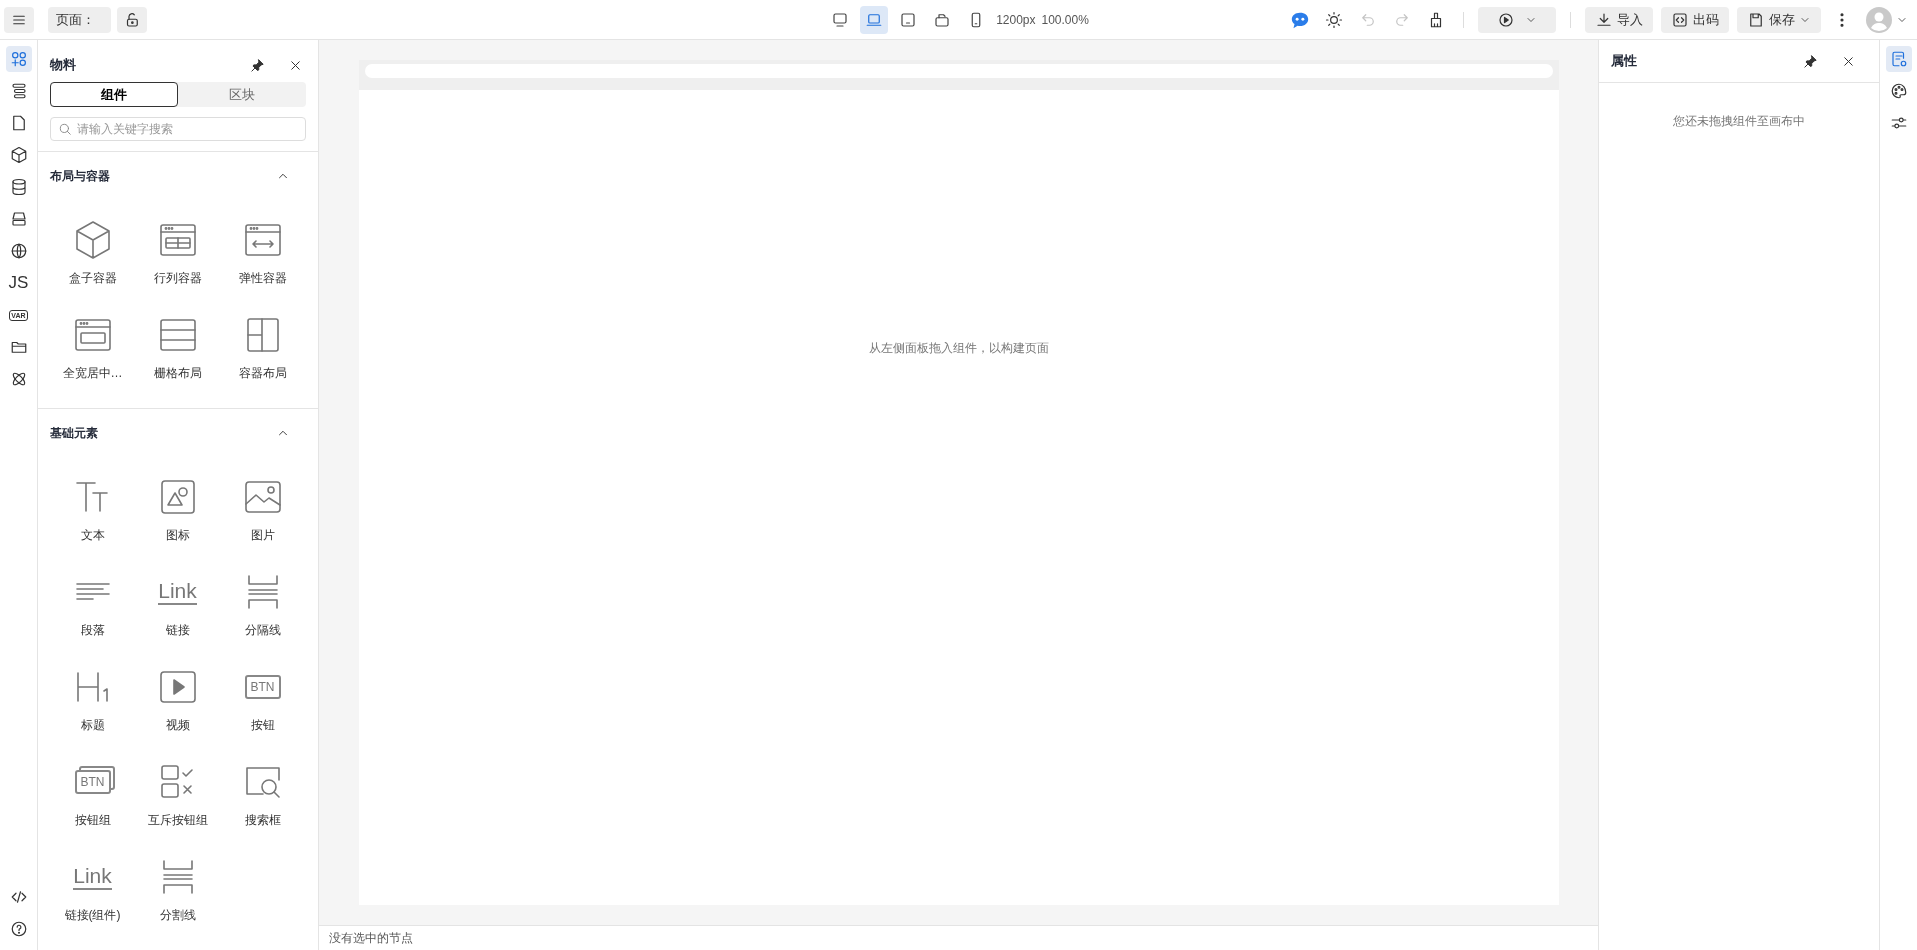  I want to click on canvas-width: 1200px, so click(1016, 19).